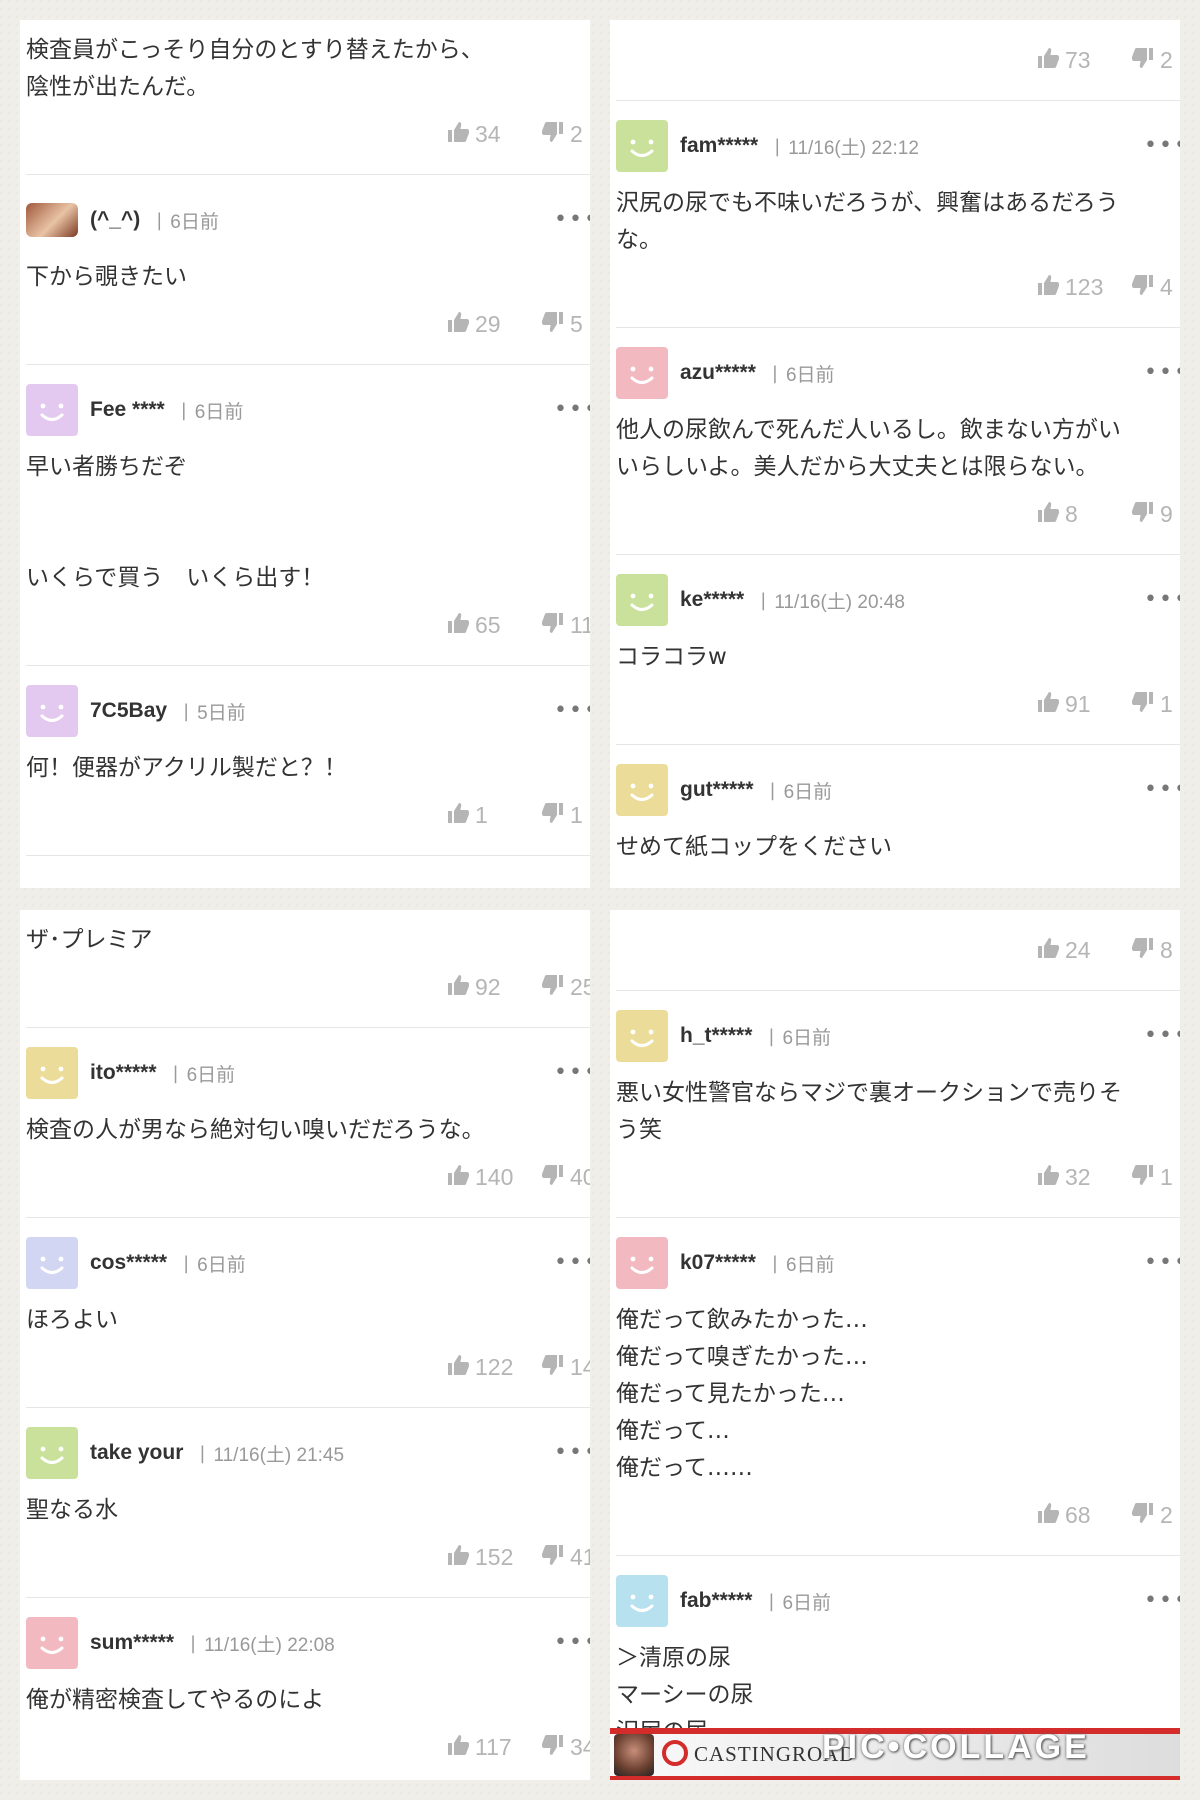 Image resolution: width=1200 pixels, height=1800 pixels. I want to click on comment-text: ほろよい, so click(72, 1320).